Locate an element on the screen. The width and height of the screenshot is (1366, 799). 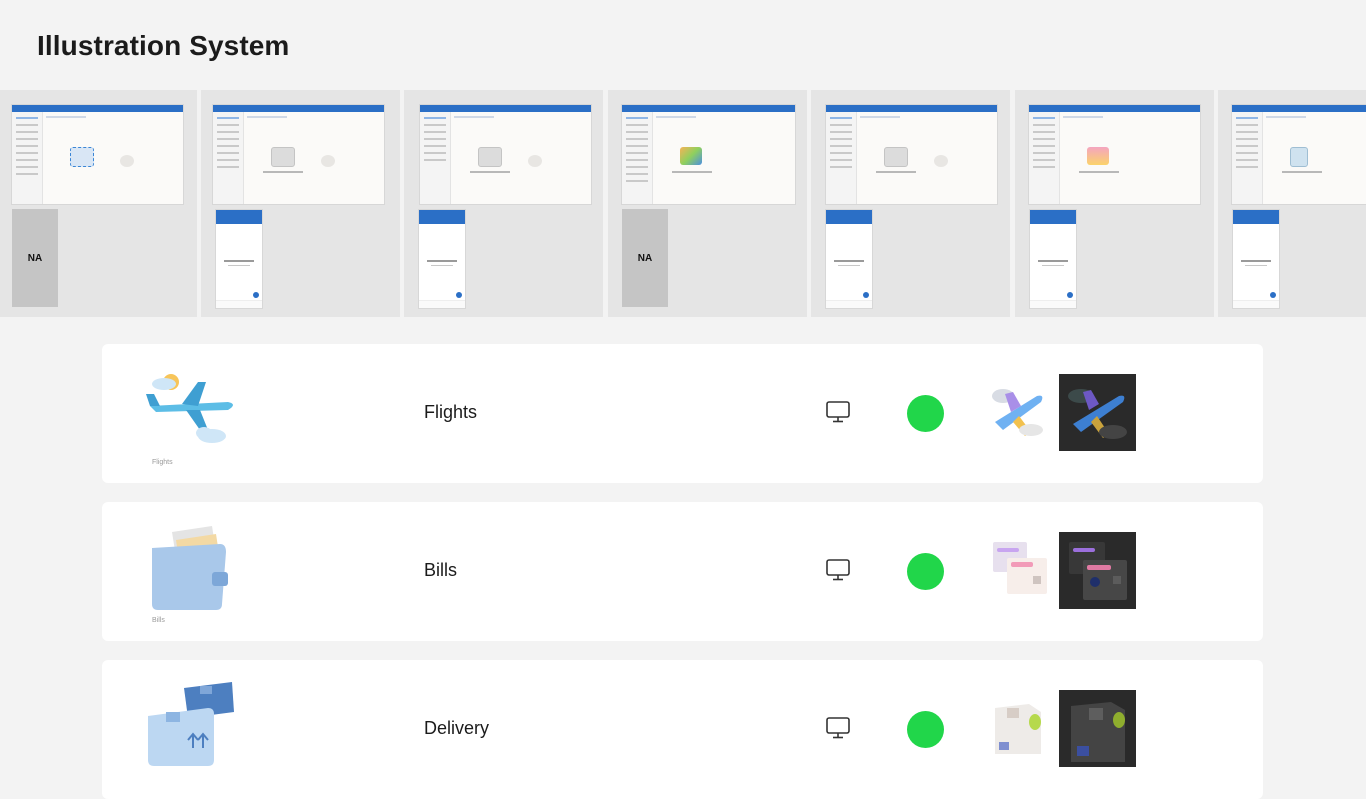
delivery-3d-dark-icon is located at coordinates (1097, 728).